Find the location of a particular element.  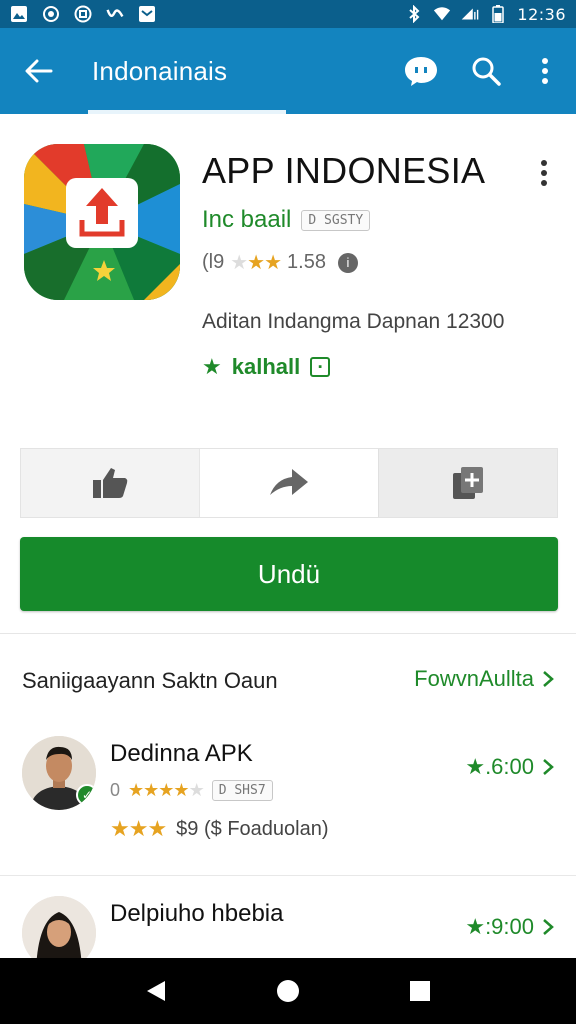

app-bar-title: Indonainais is located at coordinates (160, 71).